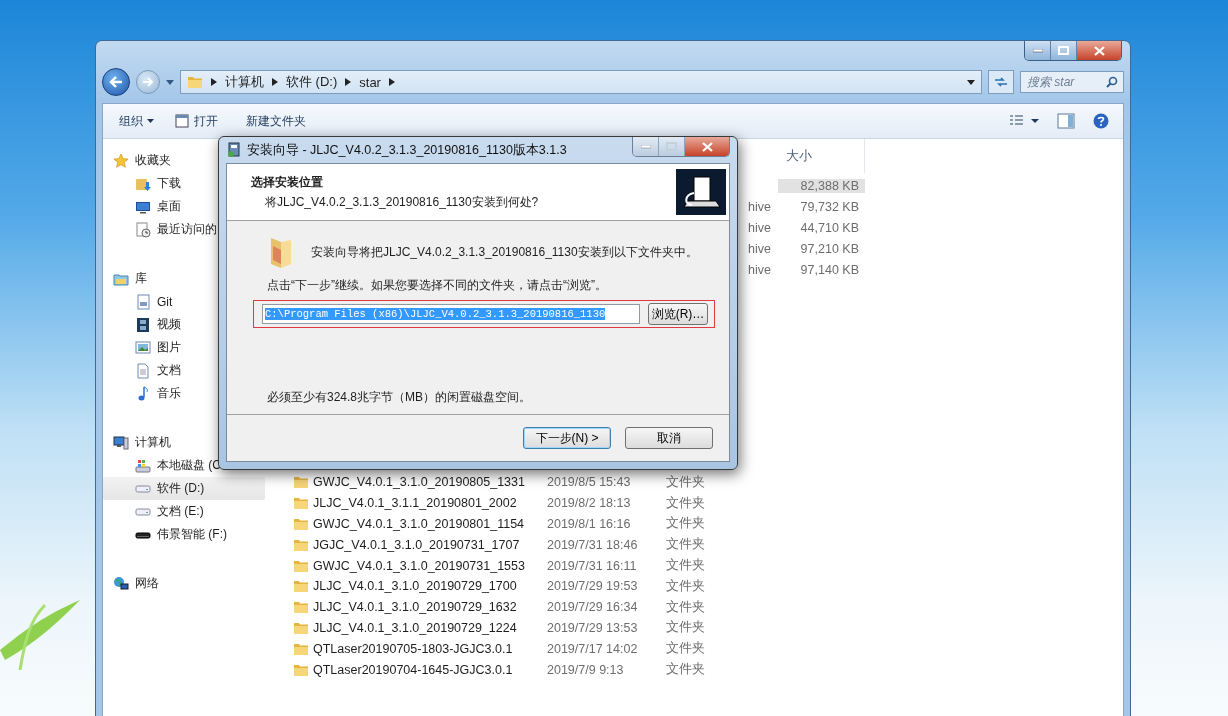  I want to click on date-cell-text: 2019/7/31 18:46, so click(593, 544).